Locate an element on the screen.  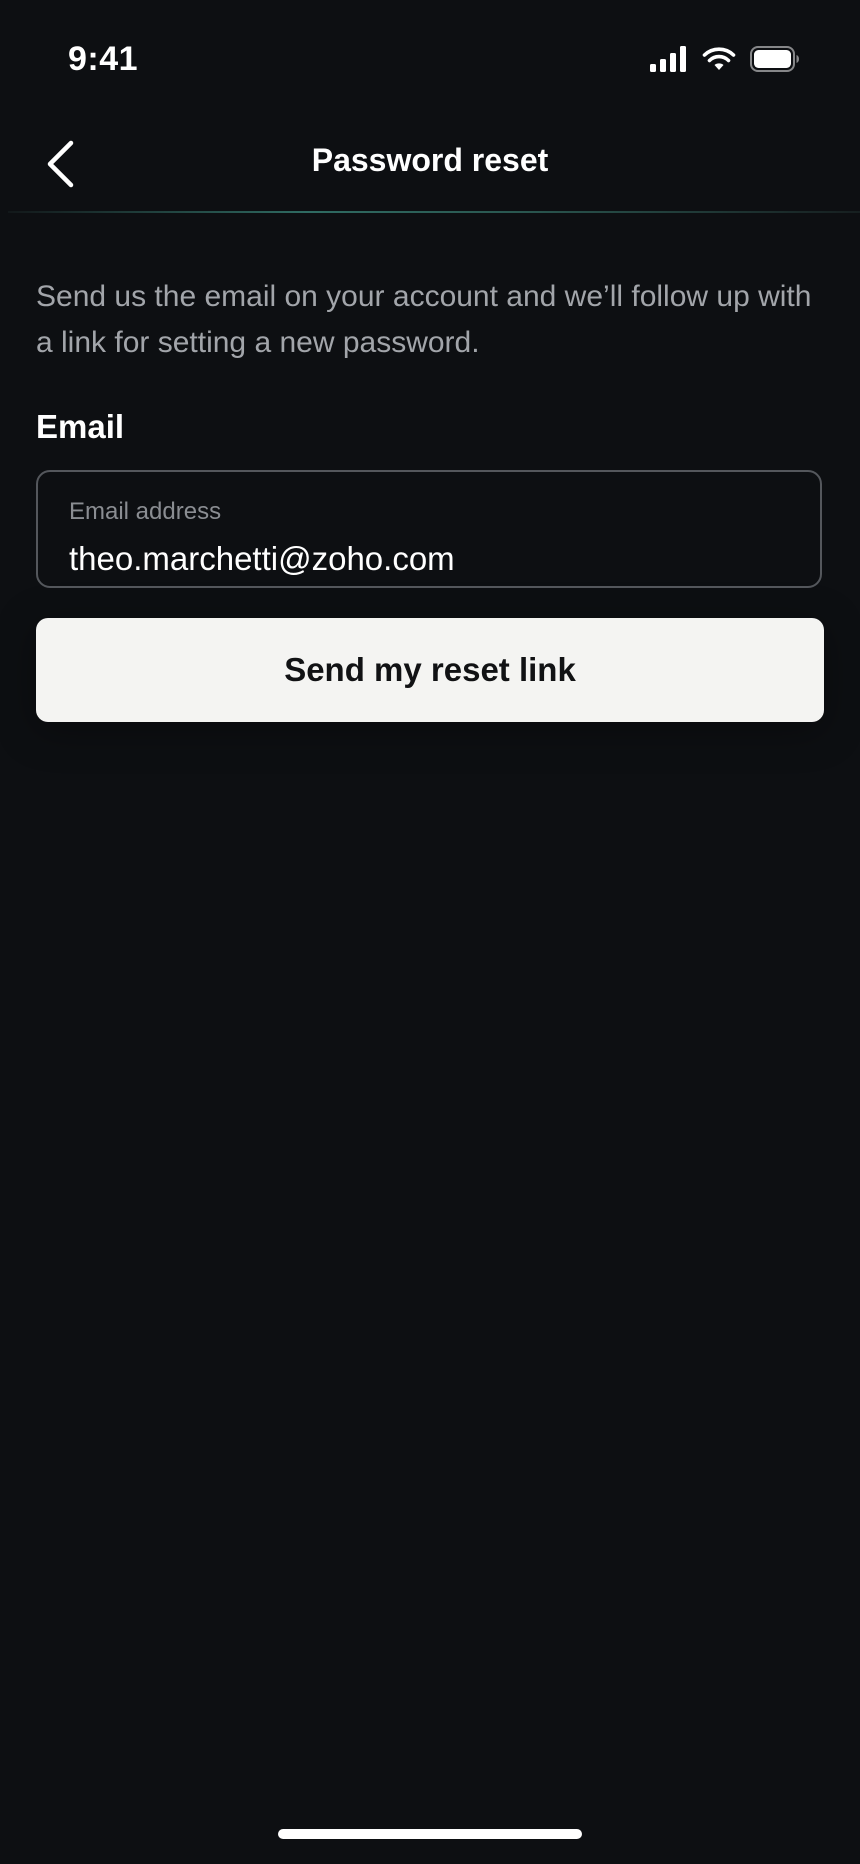
cellular-signal-icon is located at coordinates (669, 61).